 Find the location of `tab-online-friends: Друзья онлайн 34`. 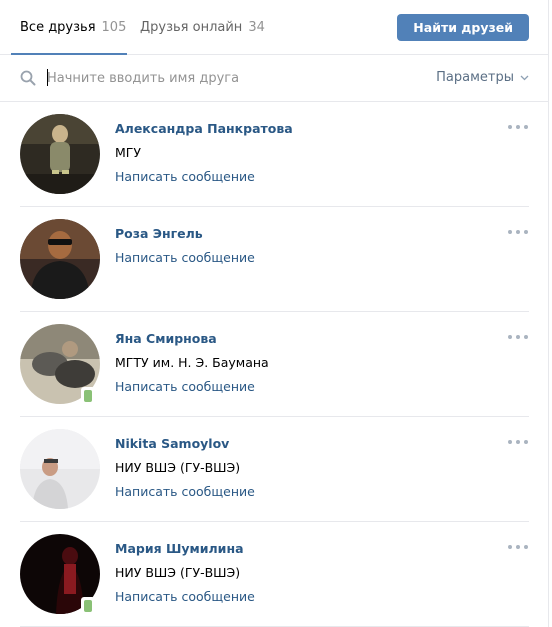

tab-online-friends: Друзья онлайн 34 is located at coordinates (202, 27).